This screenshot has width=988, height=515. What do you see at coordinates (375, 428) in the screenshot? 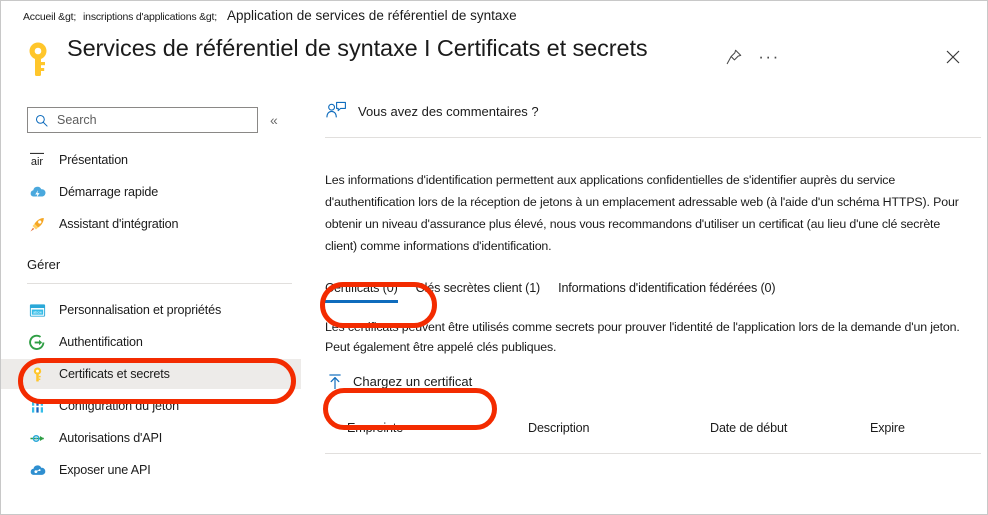
I see `column-header-empreinte: Empreinte` at bounding box center [375, 428].